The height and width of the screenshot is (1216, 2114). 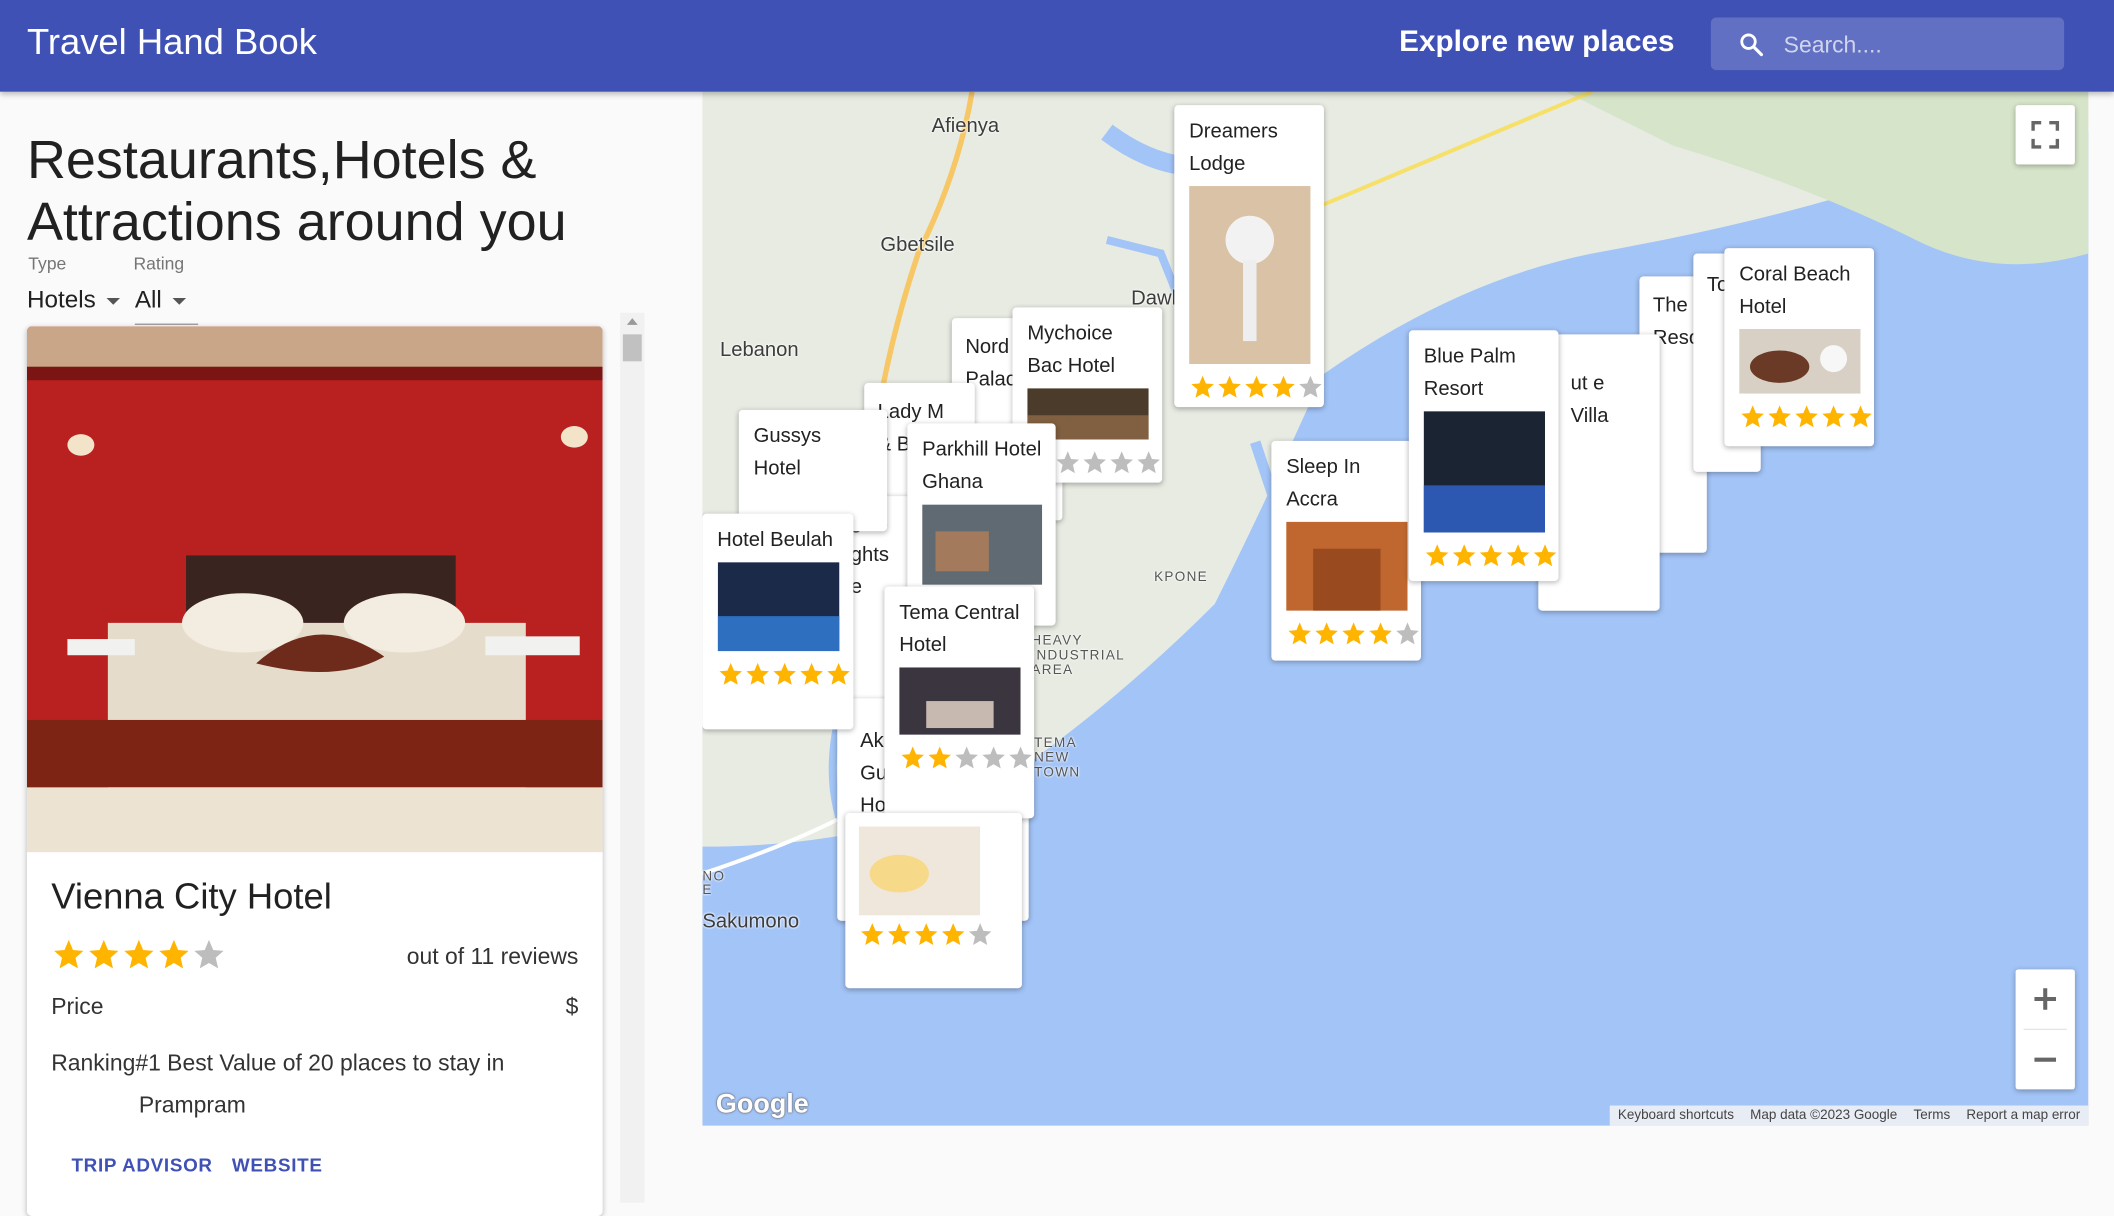 I want to click on map-pin-tema-central-hotel: Tema Central Hotel, so click(x=959, y=702).